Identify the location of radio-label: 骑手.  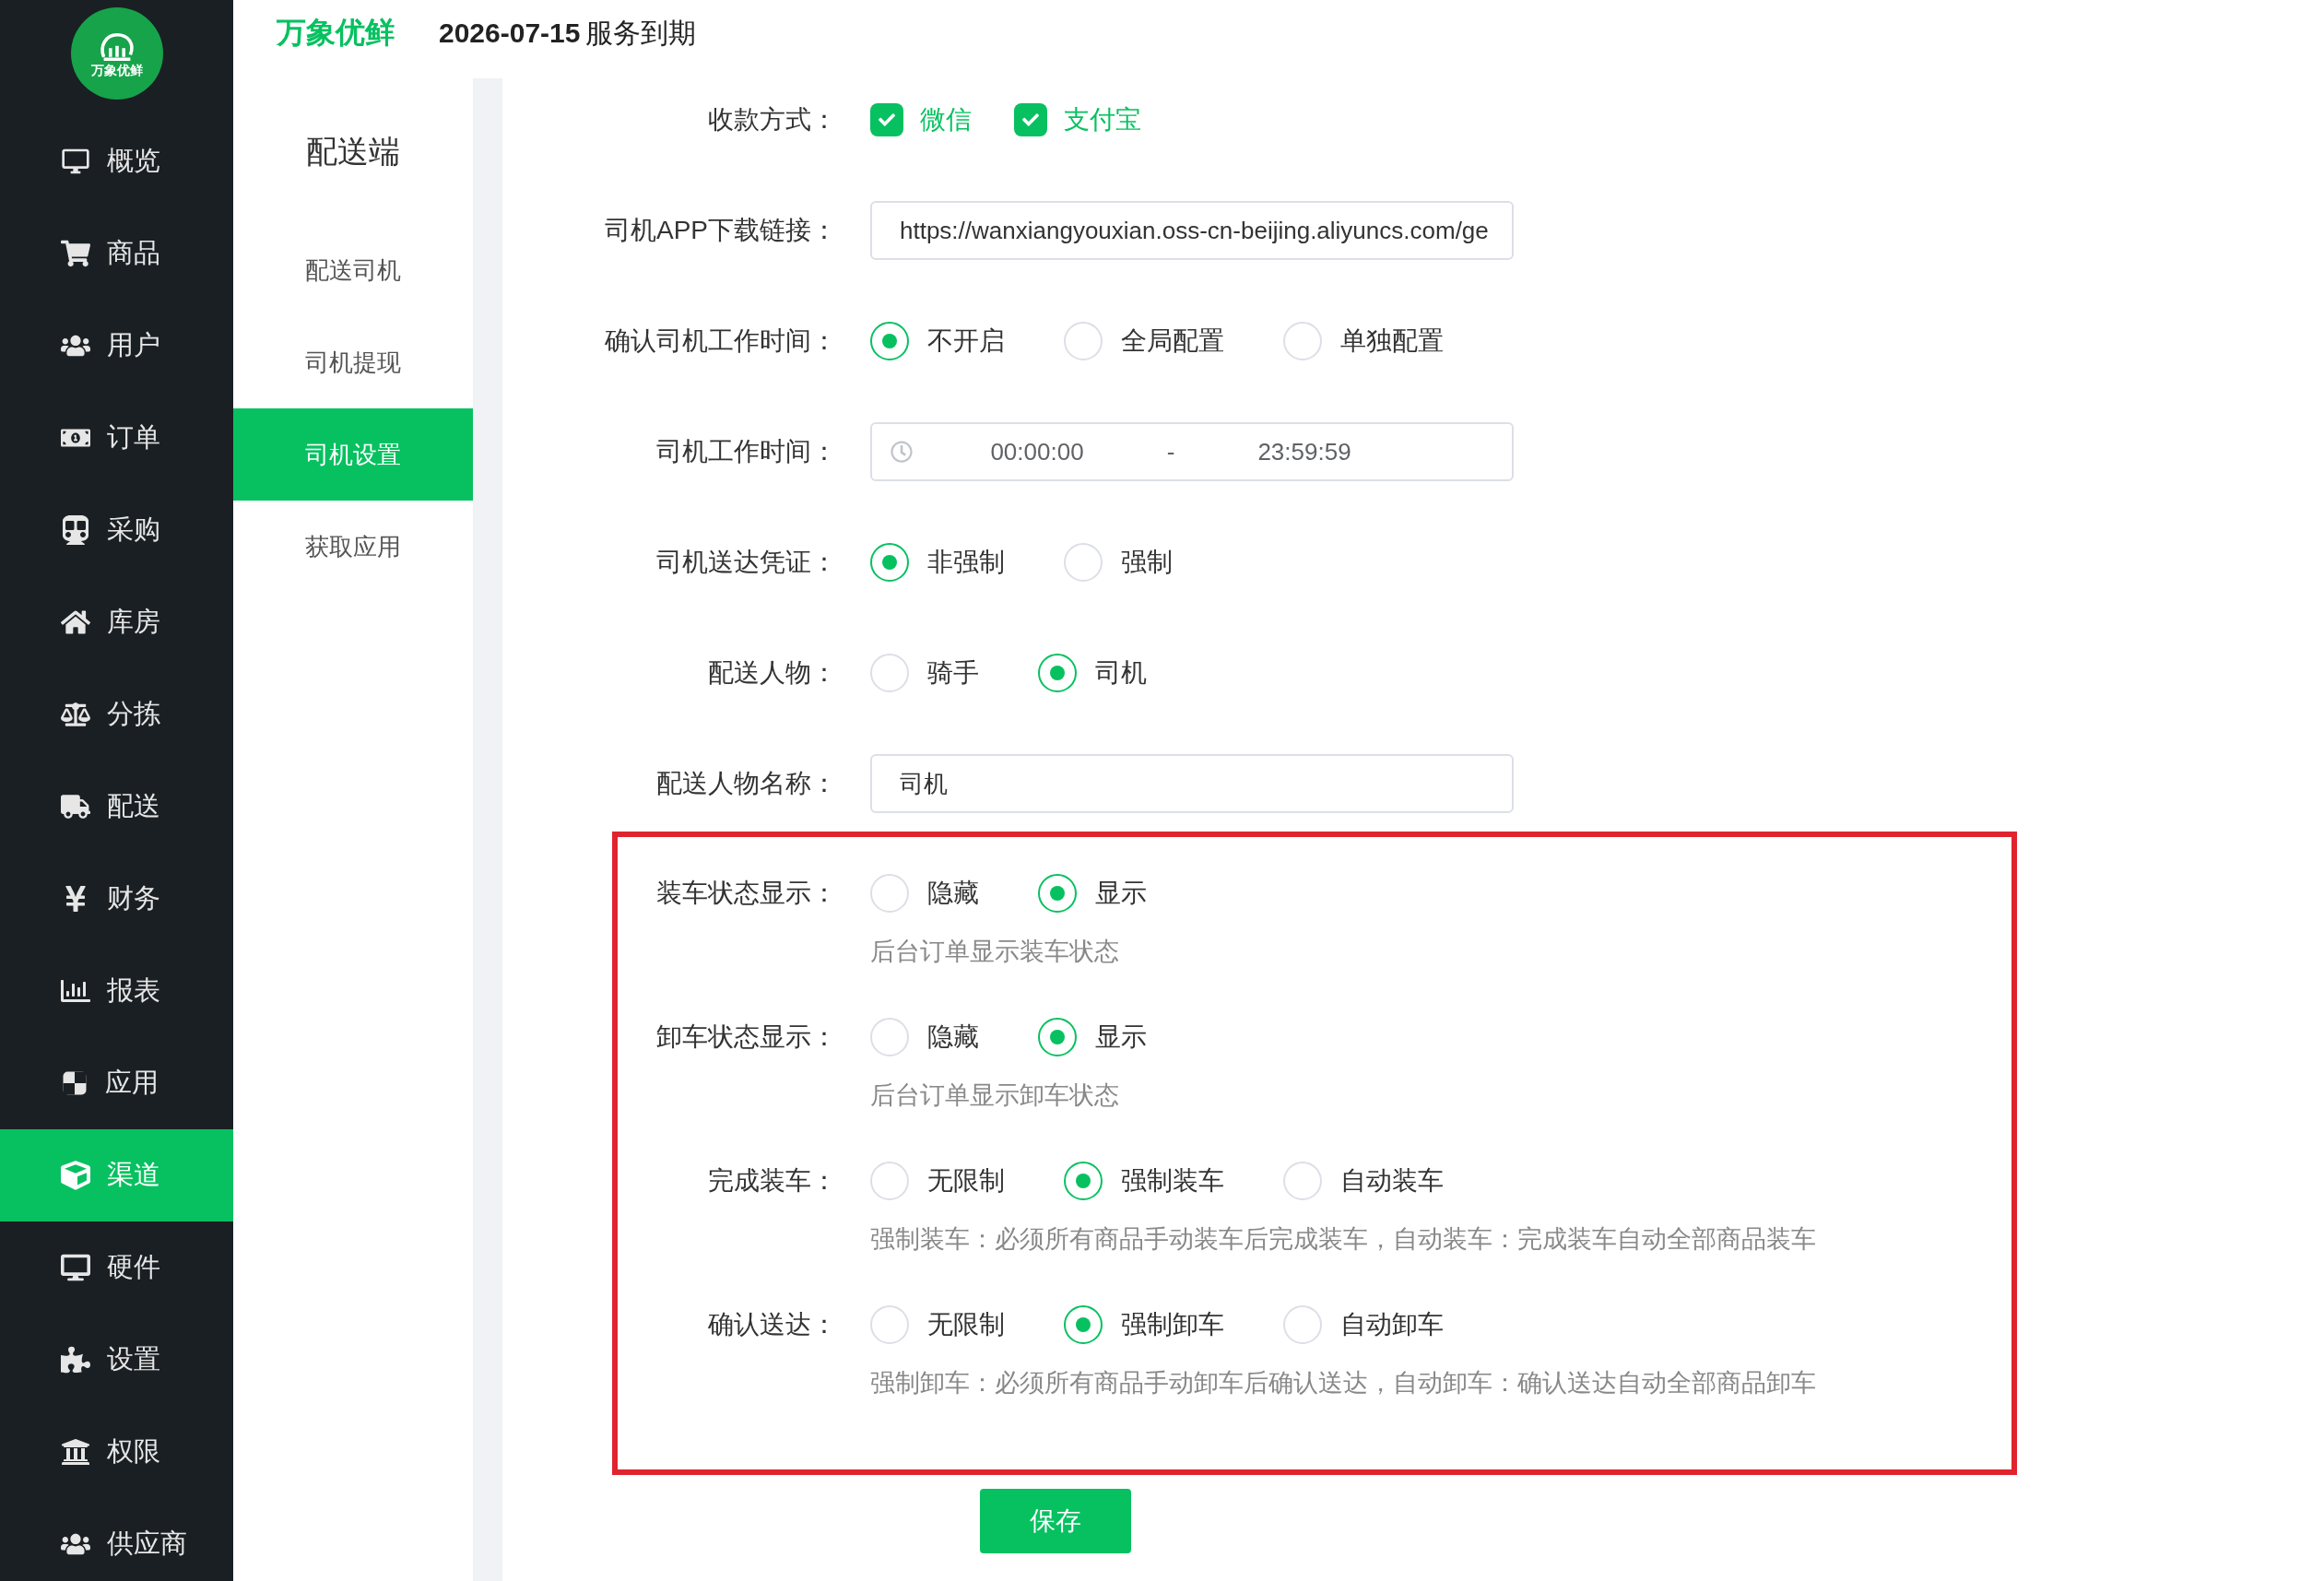
(953, 673).